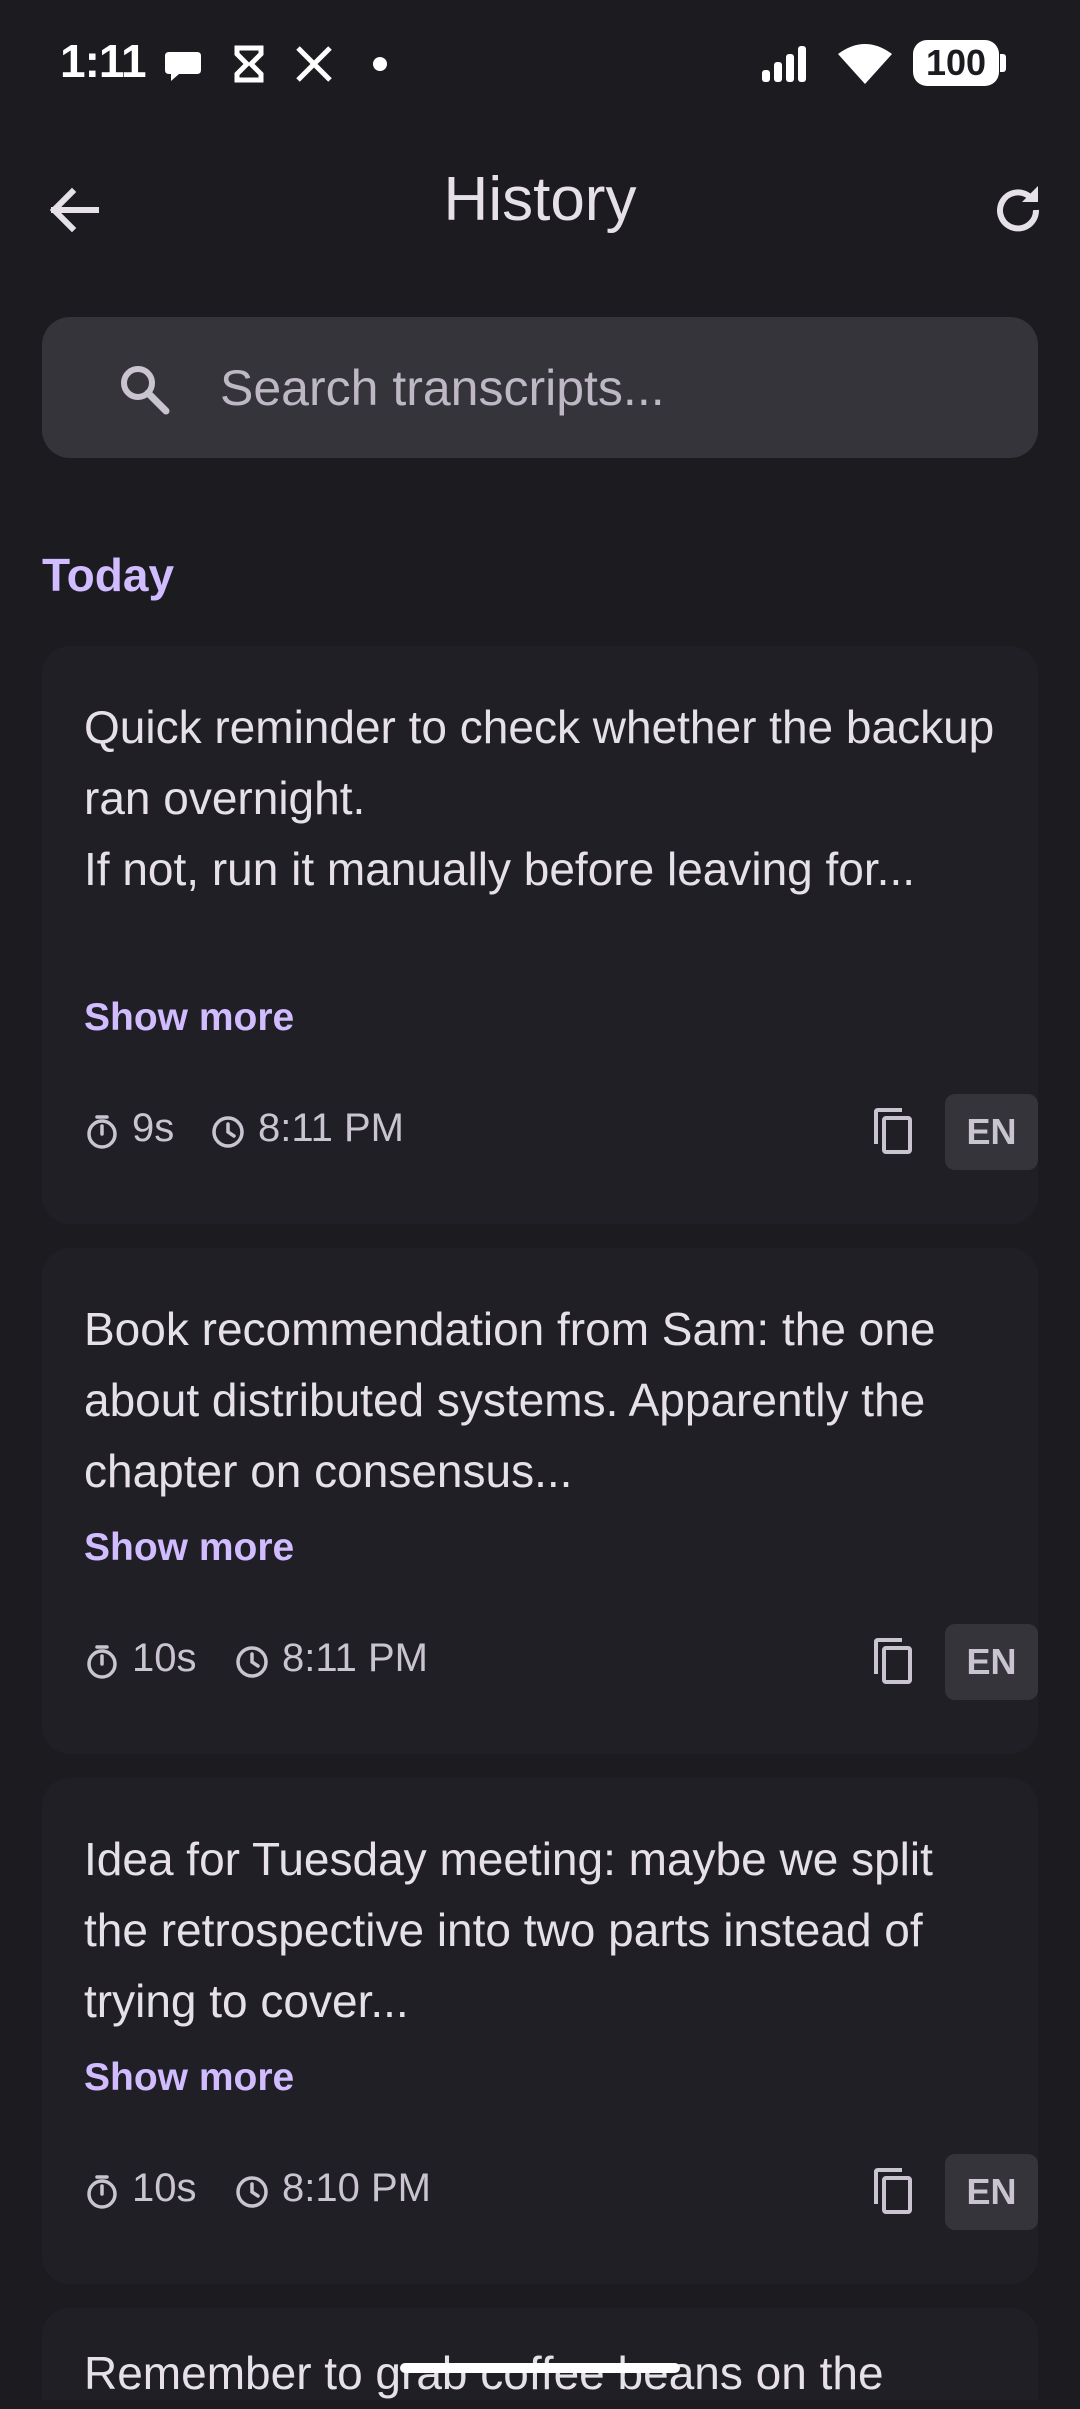  I want to click on transcript-text: Remember to grab coffee beans on the, so click(484, 2373).